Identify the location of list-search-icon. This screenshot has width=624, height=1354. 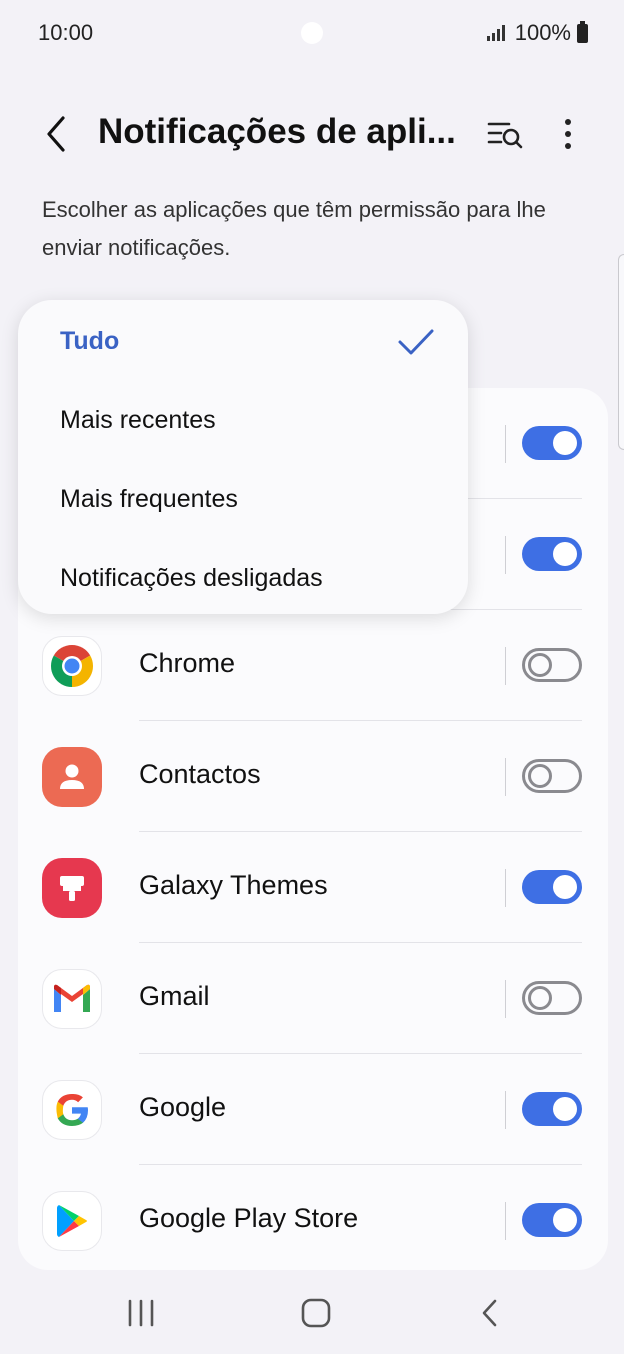
(505, 135).